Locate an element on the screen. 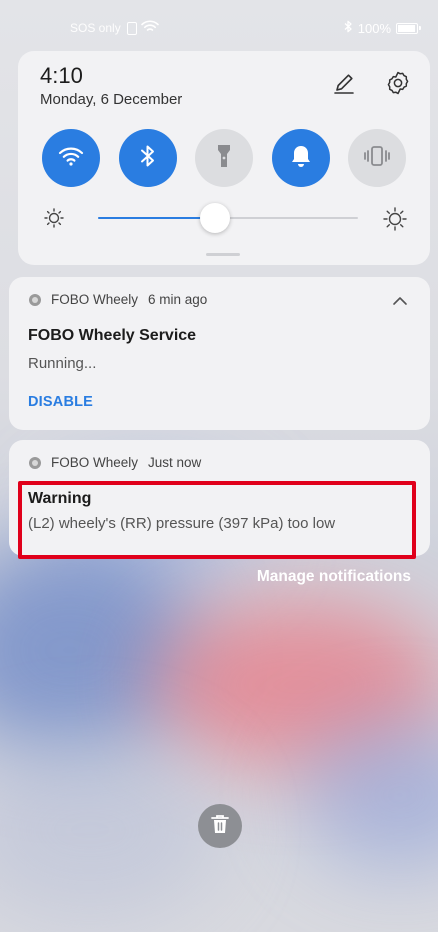 This screenshot has height=932, width=438. brightness-slider-row is located at coordinates (224, 218).